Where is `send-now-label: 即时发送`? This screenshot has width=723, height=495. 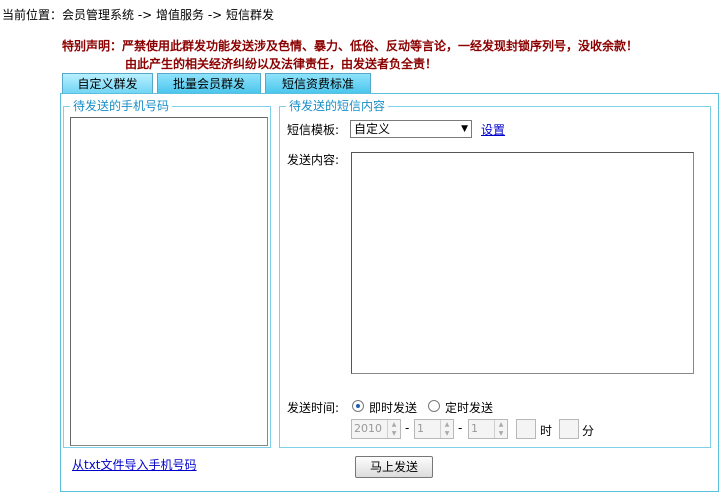
send-now-label: 即时发送 is located at coordinates (393, 408).